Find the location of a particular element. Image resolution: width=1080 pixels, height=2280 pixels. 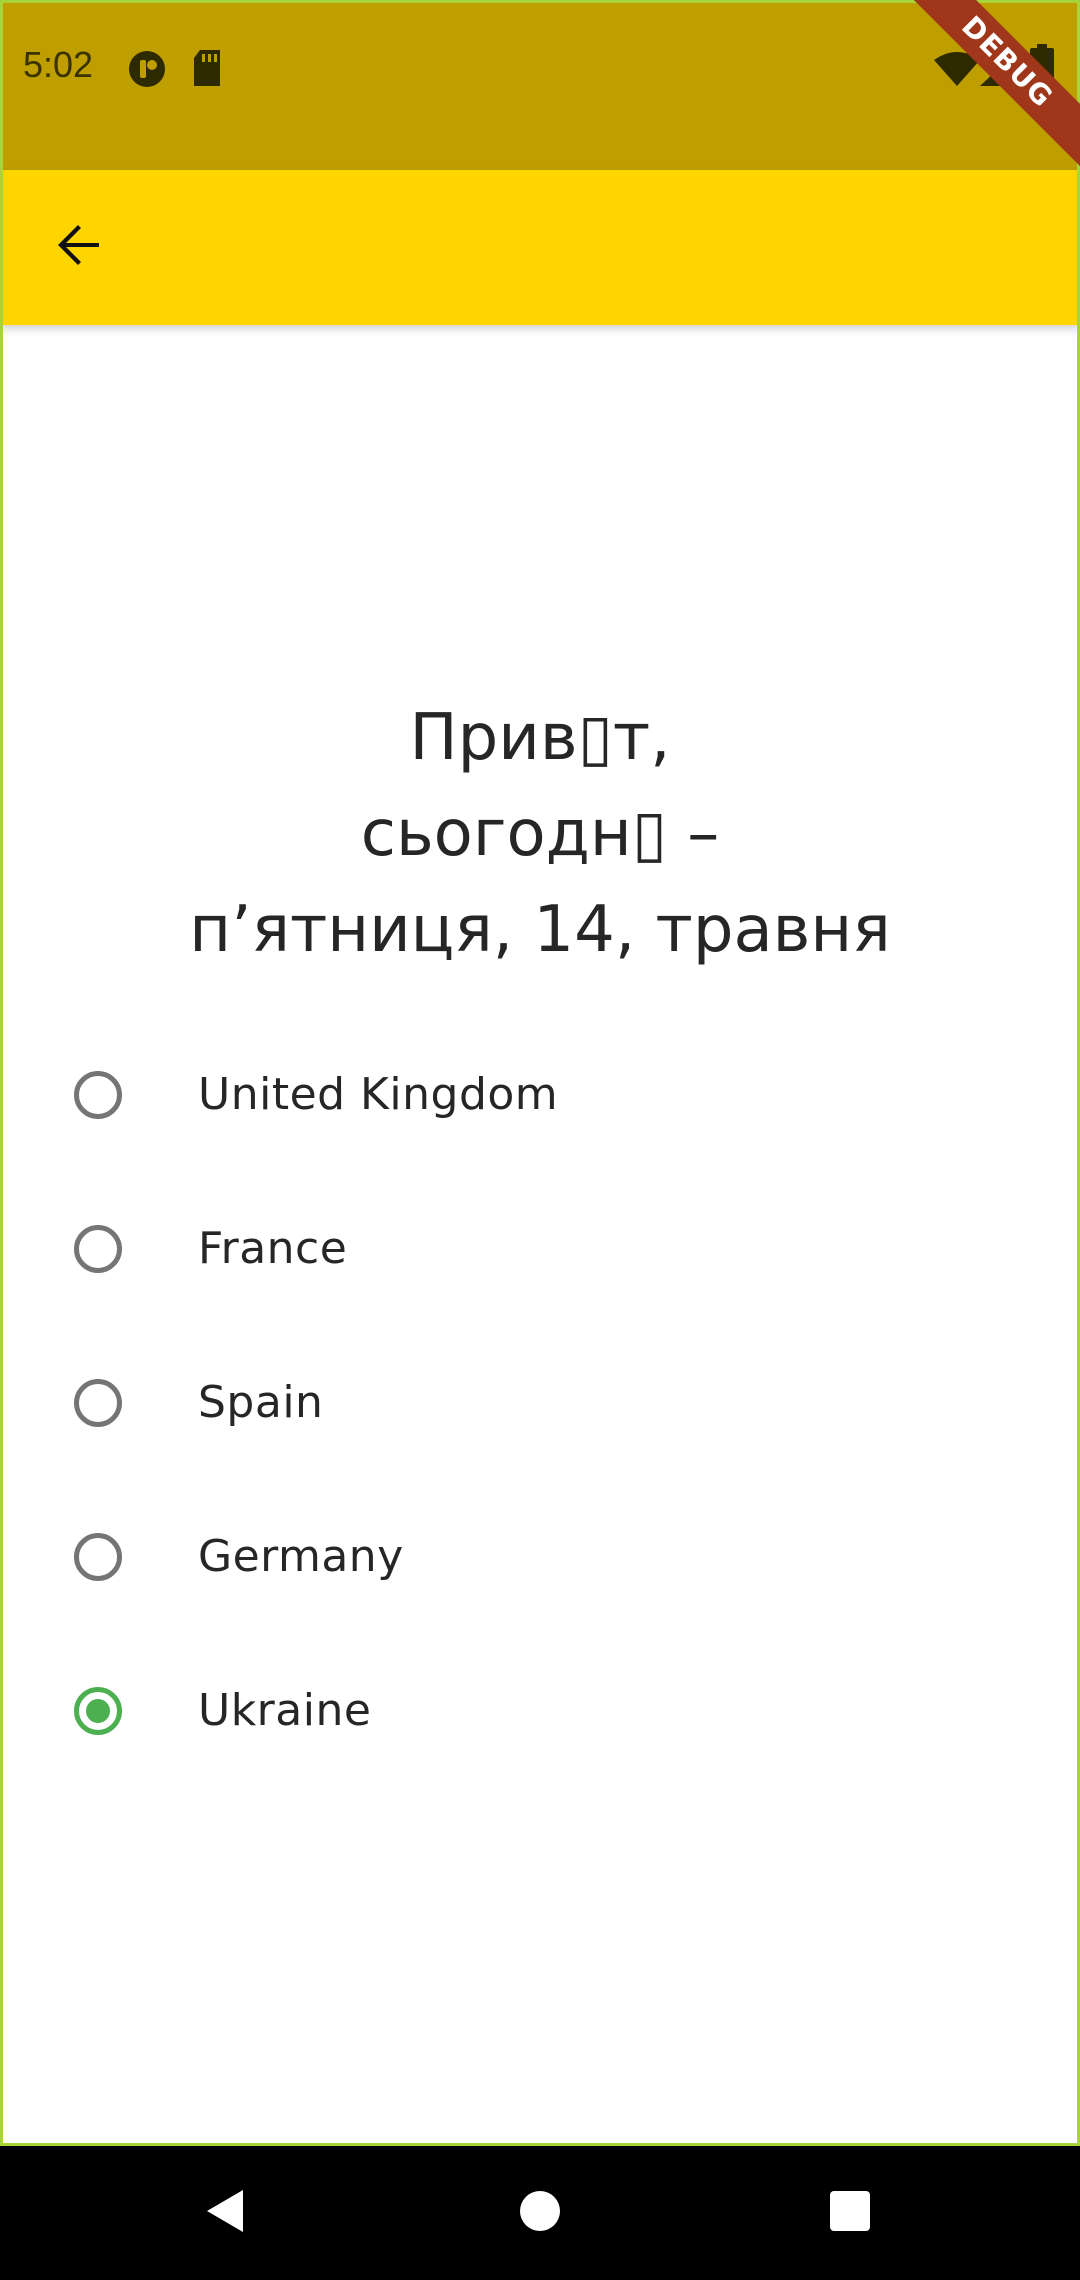

greeting-line-2: сьогодн▯ – is located at coordinates (540, 834).